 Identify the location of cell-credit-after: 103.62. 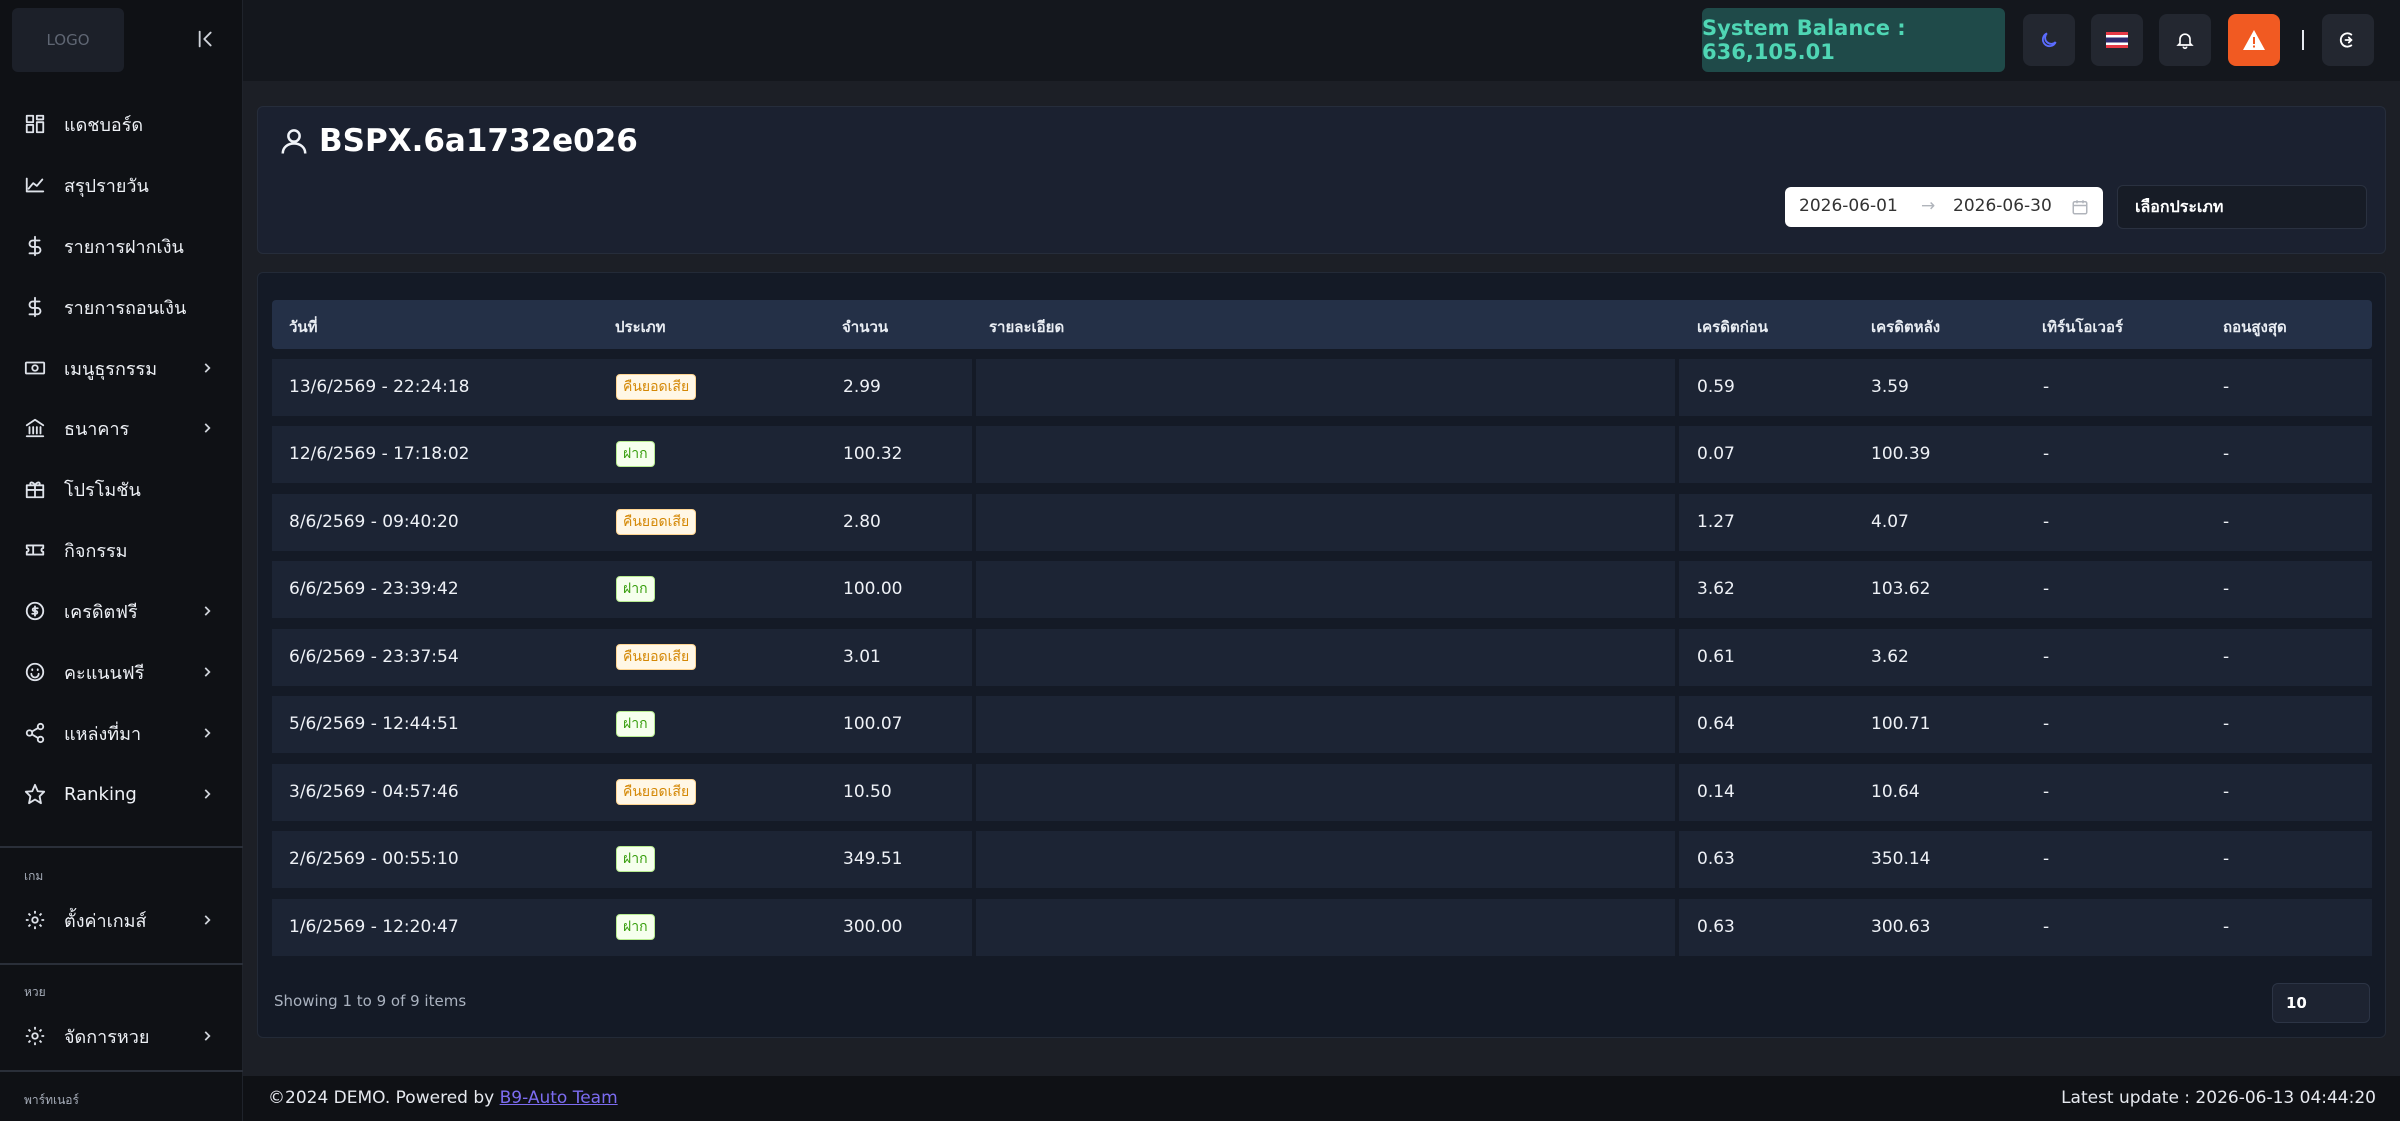
(1901, 589).